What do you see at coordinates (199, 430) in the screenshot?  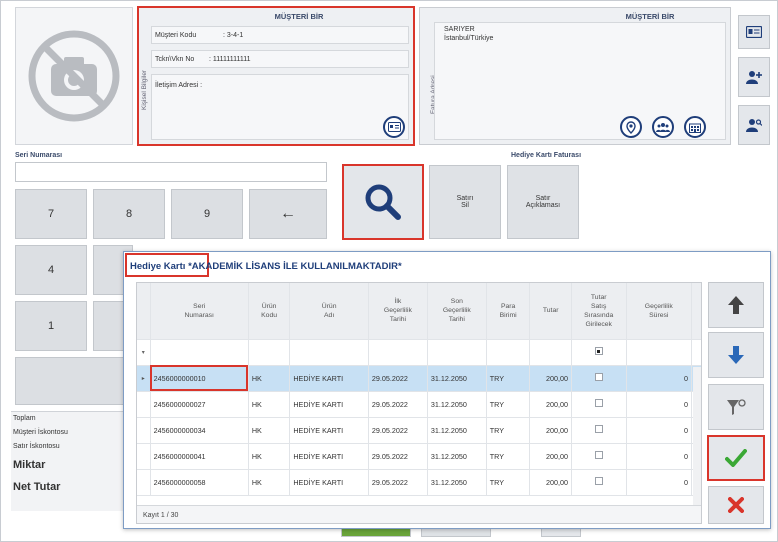 I see `serial-cell: 2456000000034` at bounding box center [199, 430].